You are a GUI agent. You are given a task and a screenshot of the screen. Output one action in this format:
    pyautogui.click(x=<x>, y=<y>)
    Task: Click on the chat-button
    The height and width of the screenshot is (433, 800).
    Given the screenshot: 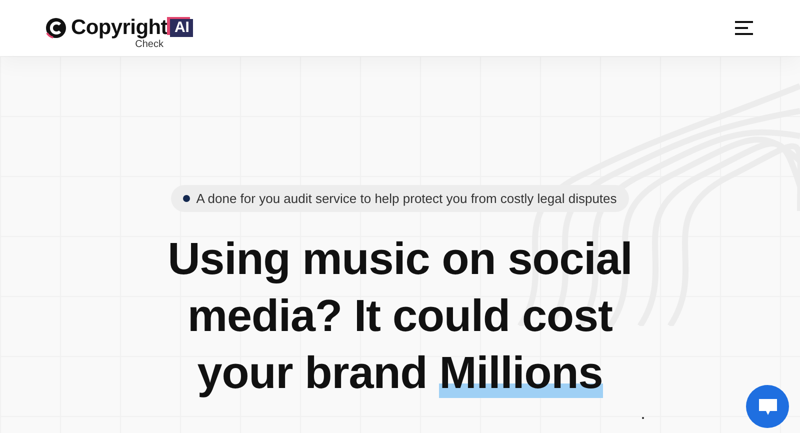 What is the action you would take?
    pyautogui.click(x=767, y=406)
    